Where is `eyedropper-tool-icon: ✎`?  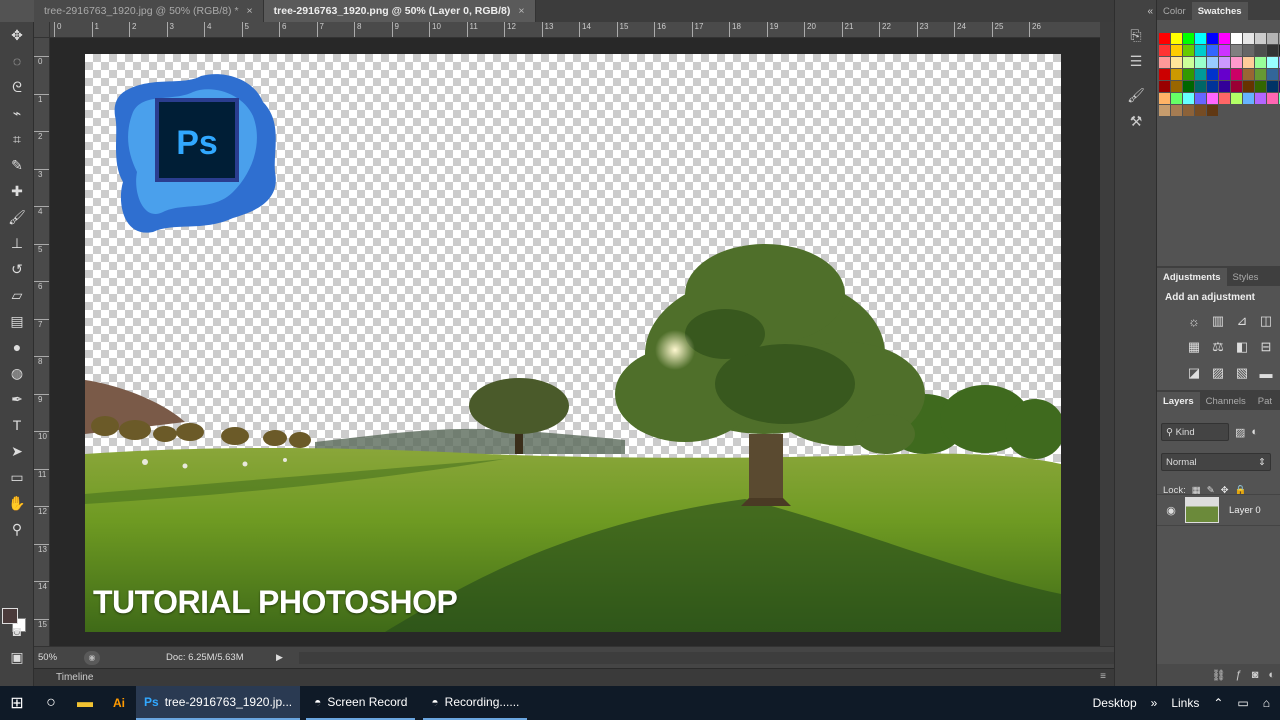
eyedropper-tool-icon: ✎ is located at coordinates (17, 165).